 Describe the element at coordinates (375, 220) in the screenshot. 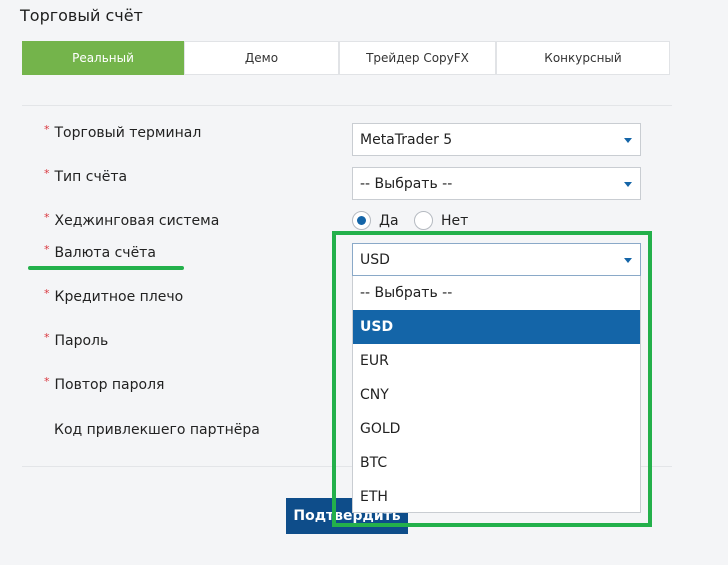

I see `hedging-radio-yes: Да` at that location.